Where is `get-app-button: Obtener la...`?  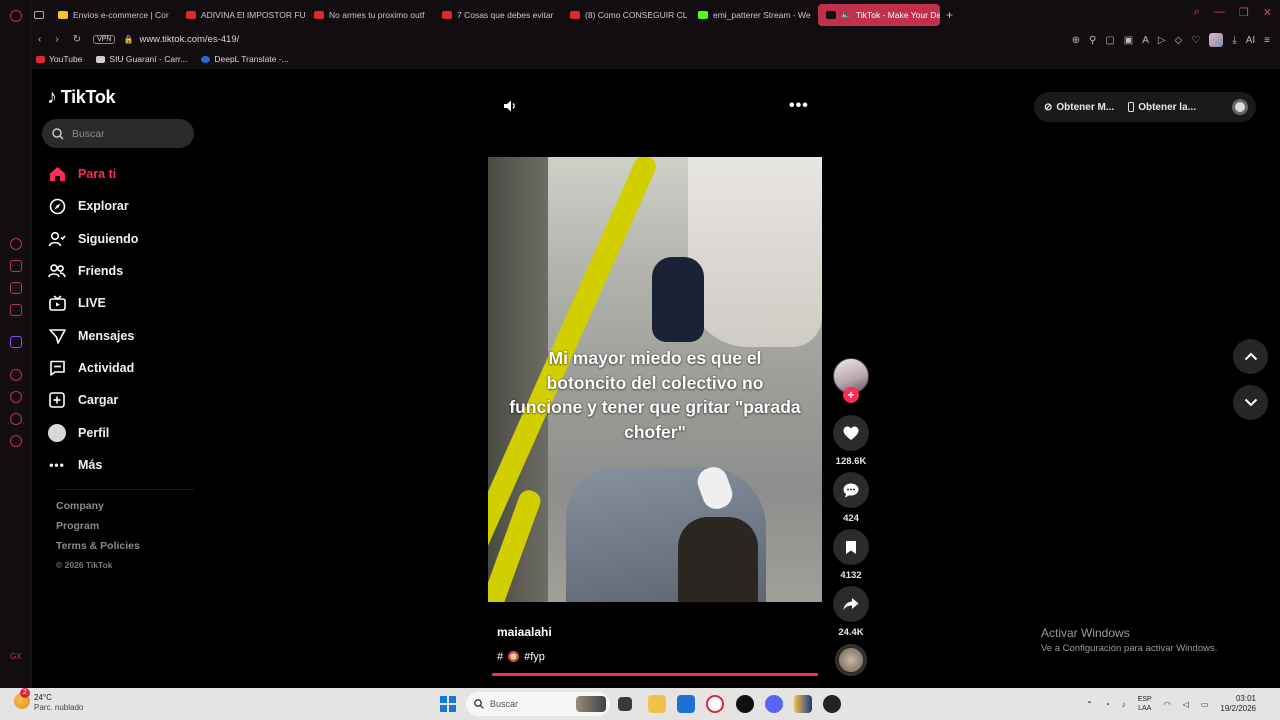
get-app-button: Obtener la... is located at coordinates (1162, 107).